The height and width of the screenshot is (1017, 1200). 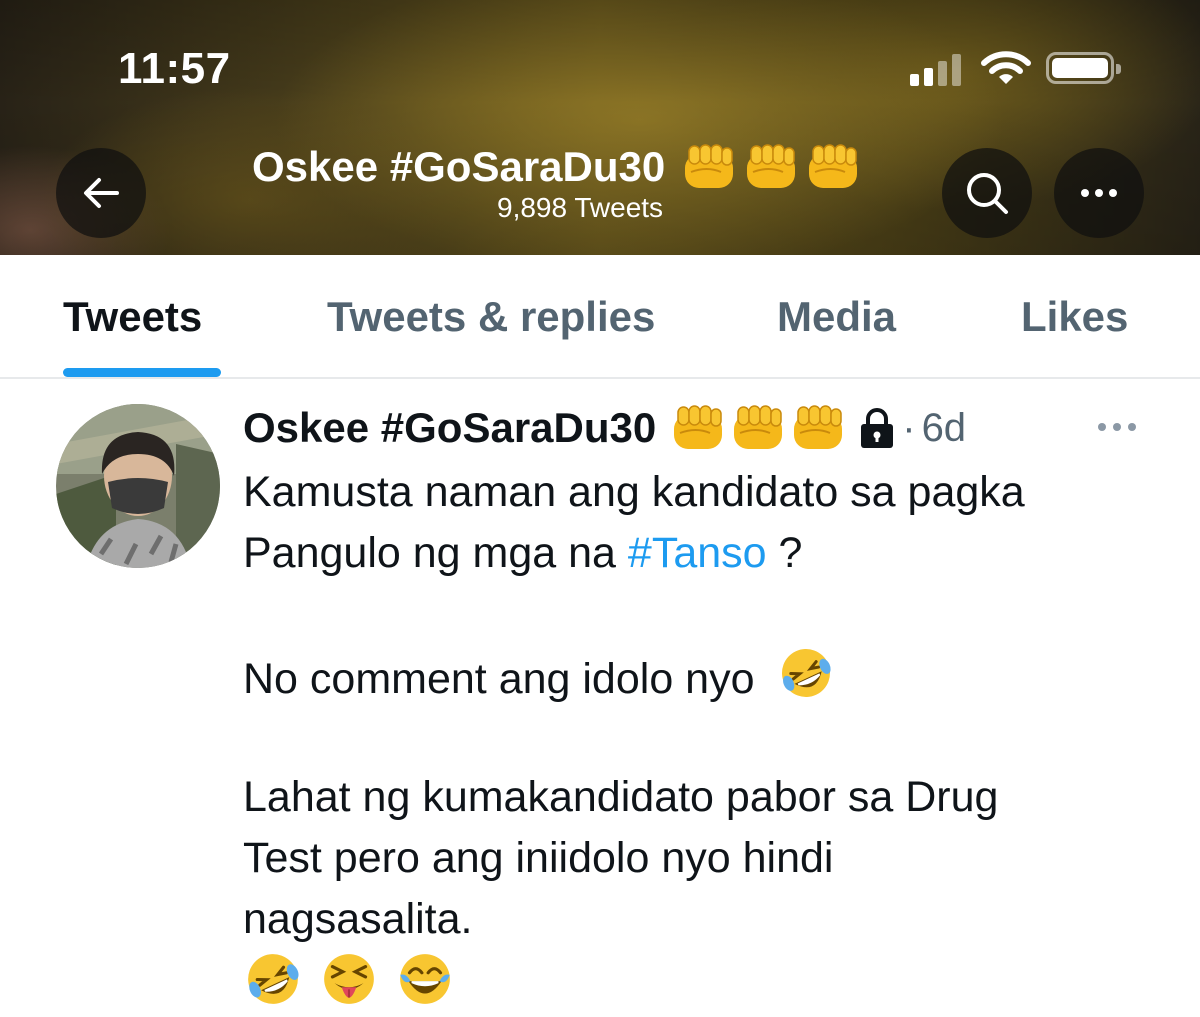 What do you see at coordinates (697, 553) in the screenshot?
I see `hashtag-link: #Tanso` at bounding box center [697, 553].